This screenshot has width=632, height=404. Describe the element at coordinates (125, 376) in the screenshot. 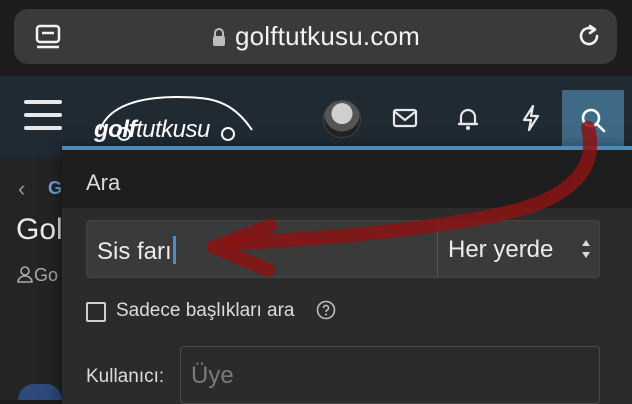

I see `member-label: Kullanıcı:` at that location.